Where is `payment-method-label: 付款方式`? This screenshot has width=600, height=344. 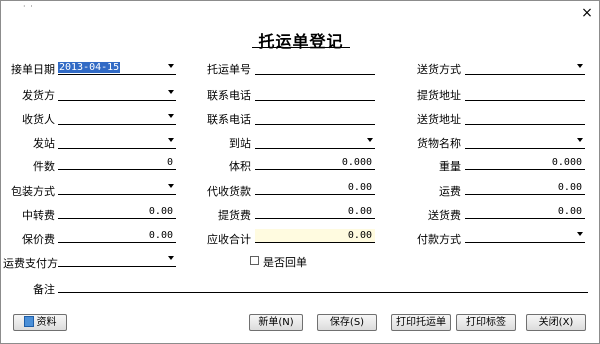 payment-method-label: 付款方式 is located at coordinates (439, 239).